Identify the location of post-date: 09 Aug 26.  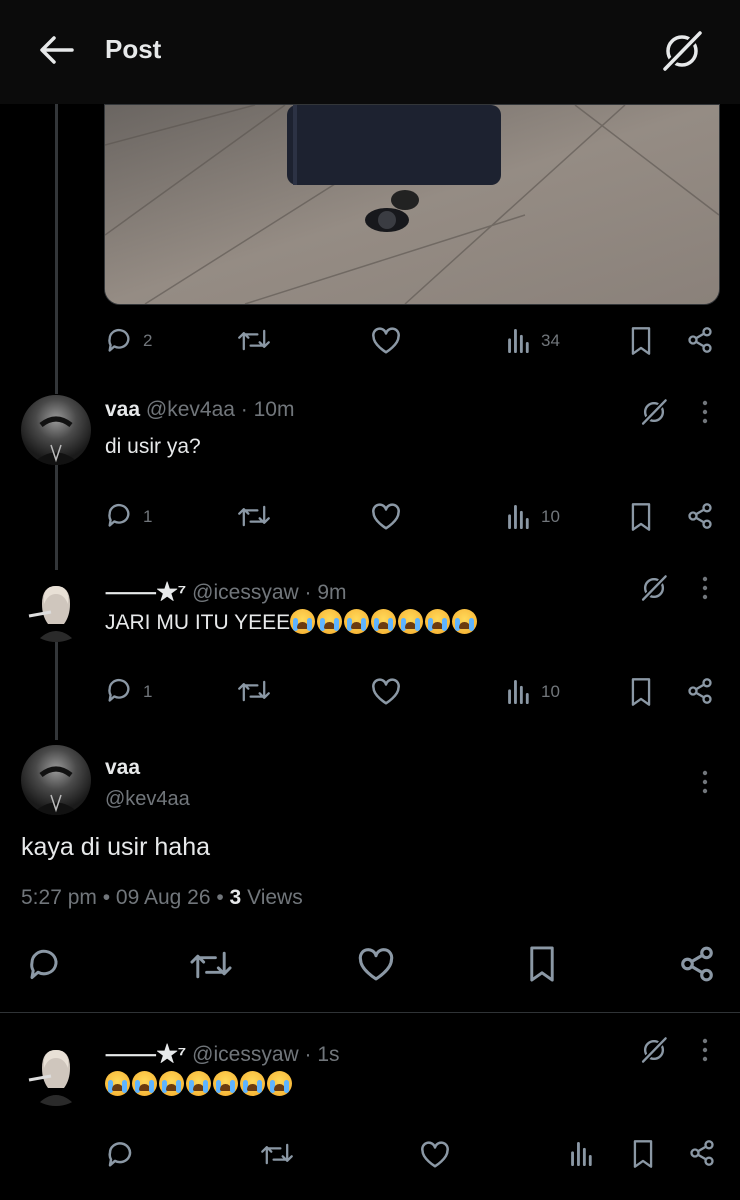
(163, 897).